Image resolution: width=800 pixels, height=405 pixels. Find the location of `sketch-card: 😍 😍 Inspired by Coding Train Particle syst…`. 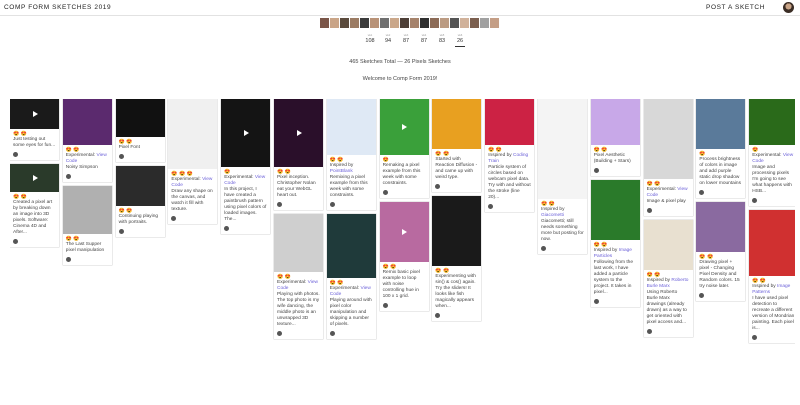

sketch-card: 😍 😍 Inspired by Coding Train Particle syst… is located at coordinates (510, 155).